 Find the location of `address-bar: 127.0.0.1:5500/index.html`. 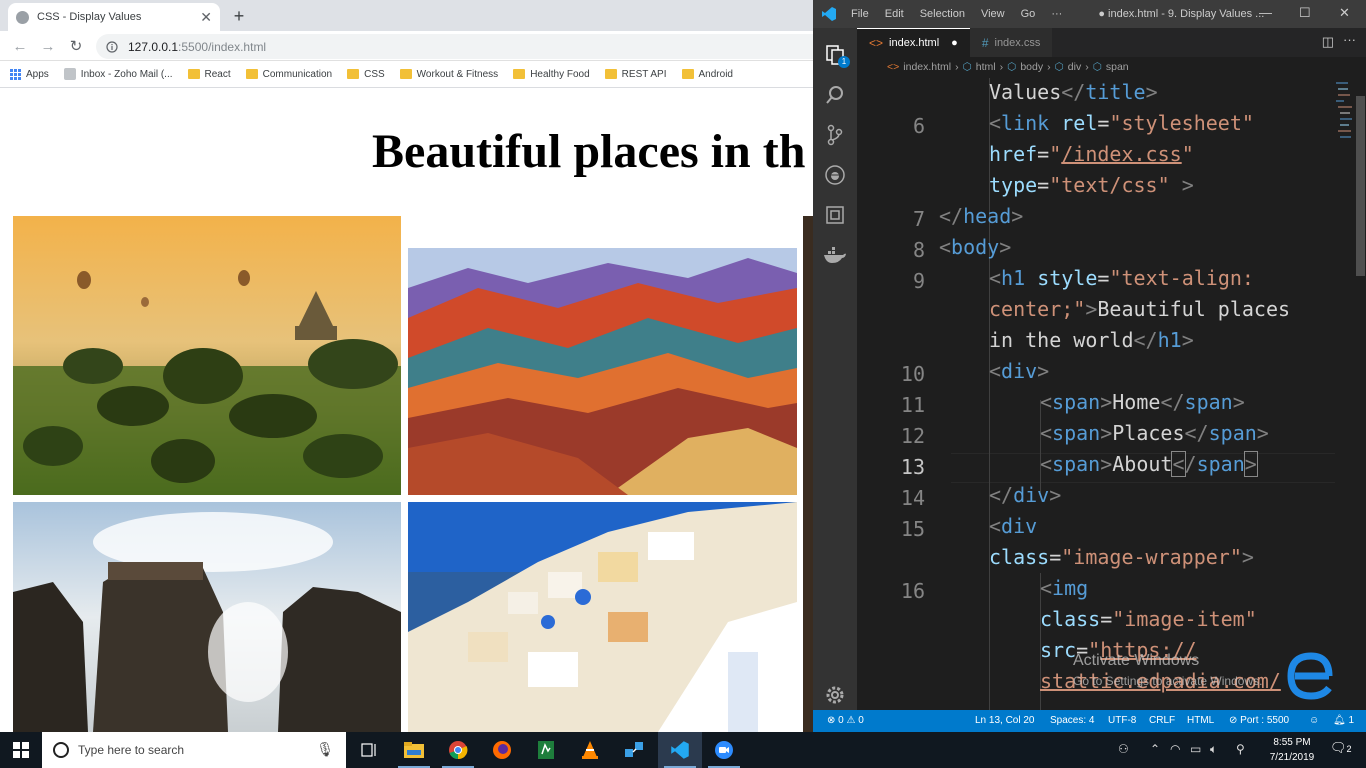

address-bar: 127.0.0.1:5500/index.html is located at coordinates (454, 46).